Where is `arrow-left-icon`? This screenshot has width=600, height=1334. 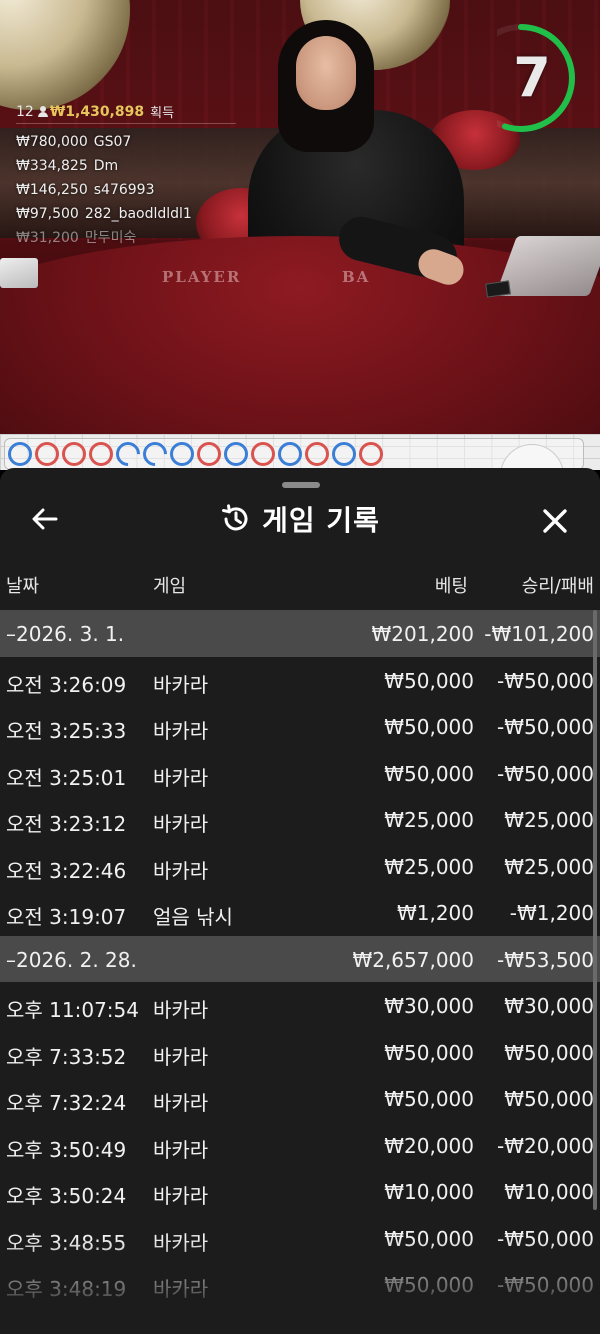 arrow-left-icon is located at coordinates (45, 519).